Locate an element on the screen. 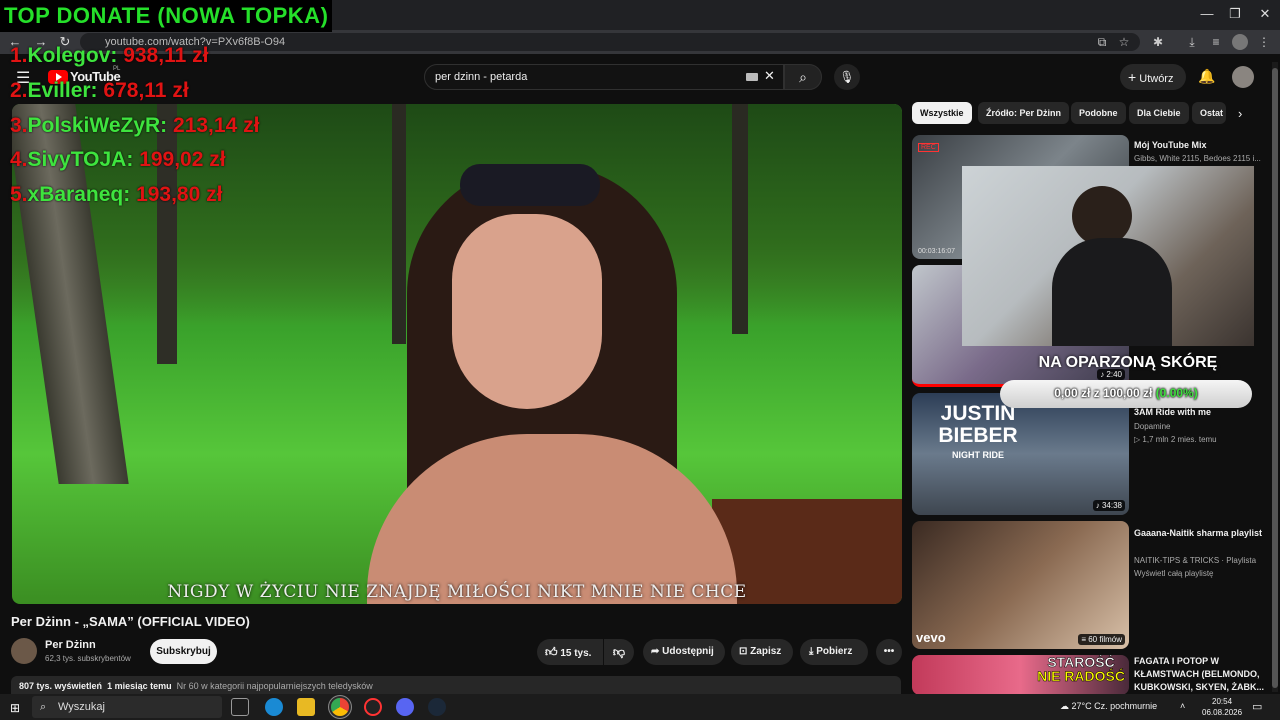 This screenshot has height=720, width=1280. keyboard-icon is located at coordinates (752, 77).